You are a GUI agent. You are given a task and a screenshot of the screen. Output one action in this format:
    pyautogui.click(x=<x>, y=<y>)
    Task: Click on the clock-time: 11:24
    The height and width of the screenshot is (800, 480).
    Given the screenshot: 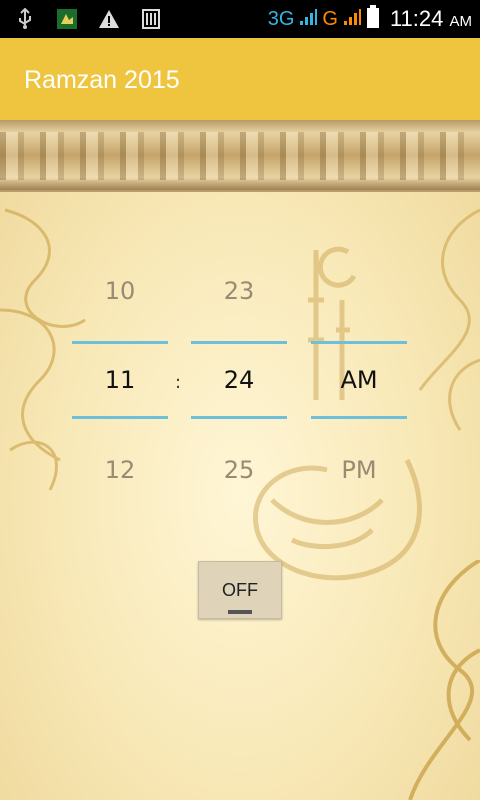 What is the action you would take?
    pyautogui.click(x=416, y=18)
    